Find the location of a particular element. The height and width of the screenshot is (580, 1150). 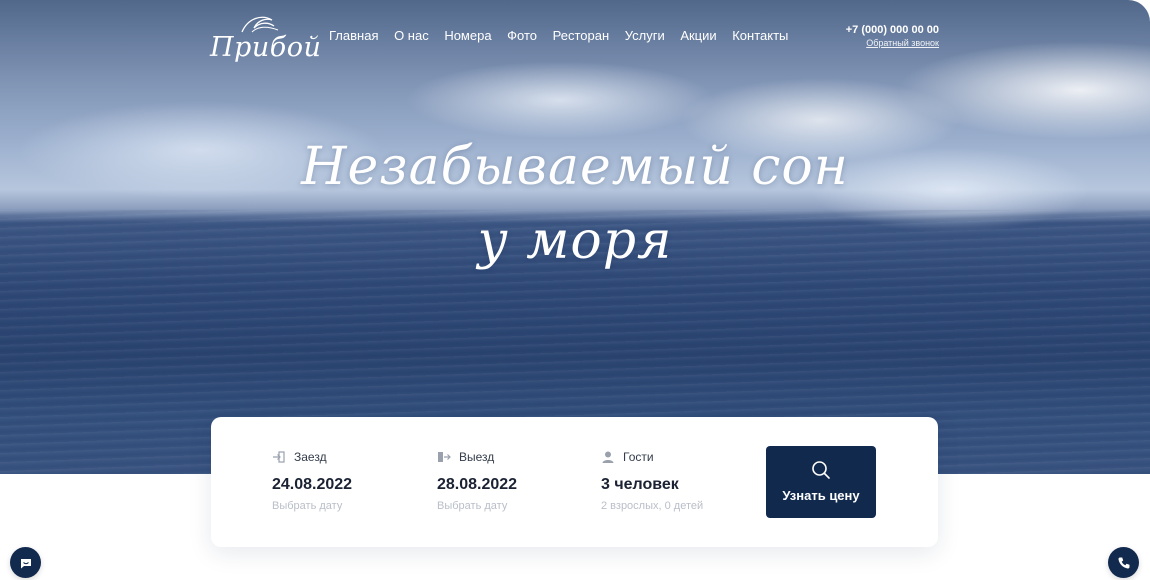

checkin-label: Заезд is located at coordinates (310, 457).